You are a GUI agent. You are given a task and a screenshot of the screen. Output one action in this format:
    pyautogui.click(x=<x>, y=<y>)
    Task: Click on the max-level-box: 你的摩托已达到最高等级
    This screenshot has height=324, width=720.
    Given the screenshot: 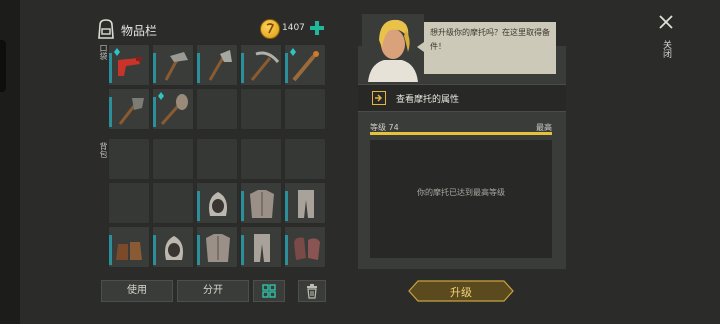 What is the action you would take?
    pyautogui.click(x=461, y=199)
    